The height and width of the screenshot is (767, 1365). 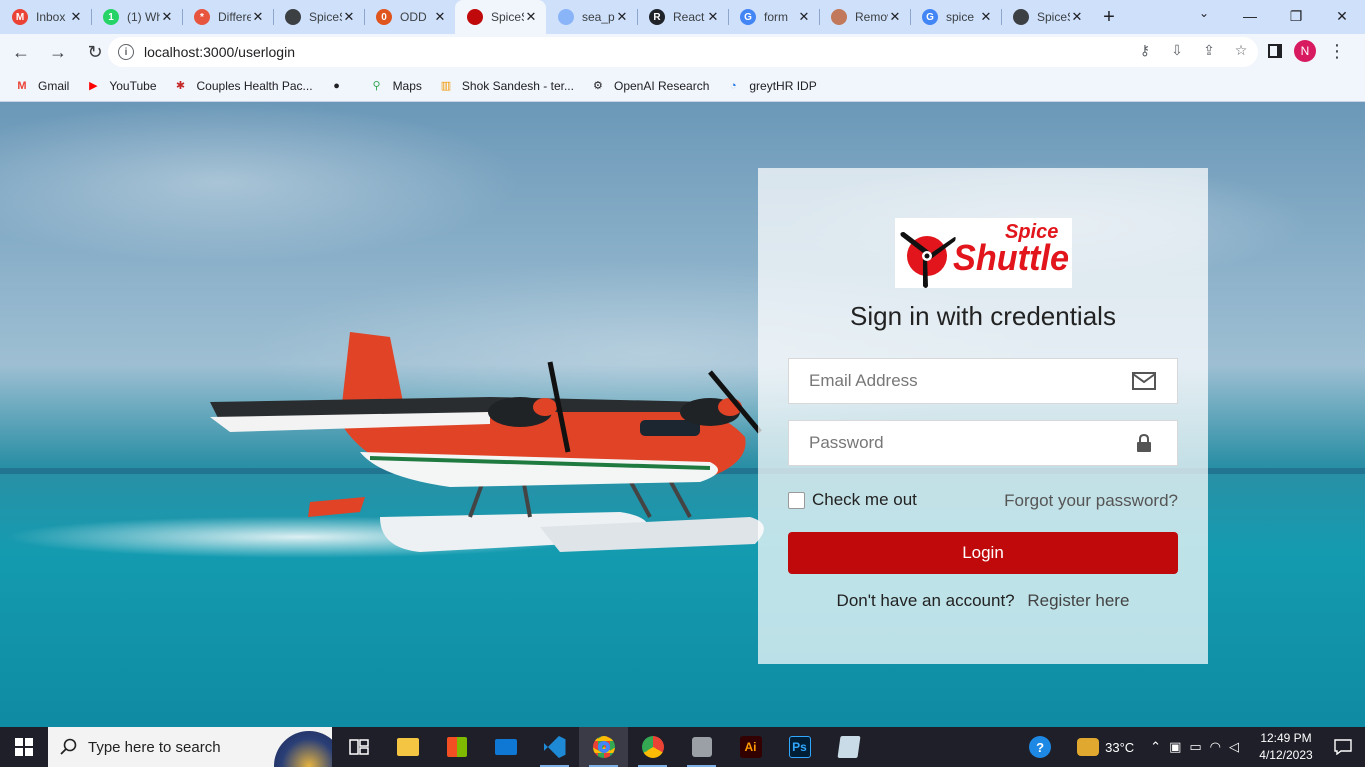 What do you see at coordinates (970, 443) in the screenshot?
I see `password-input` at bounding box center [970, 443].